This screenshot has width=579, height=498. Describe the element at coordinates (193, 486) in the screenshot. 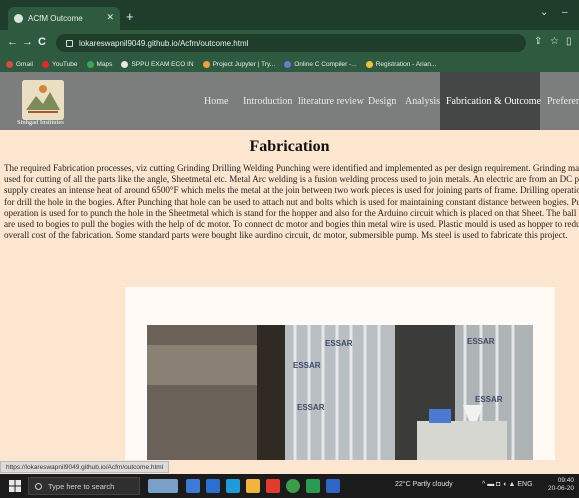

I see `task-view-icon` at that location.